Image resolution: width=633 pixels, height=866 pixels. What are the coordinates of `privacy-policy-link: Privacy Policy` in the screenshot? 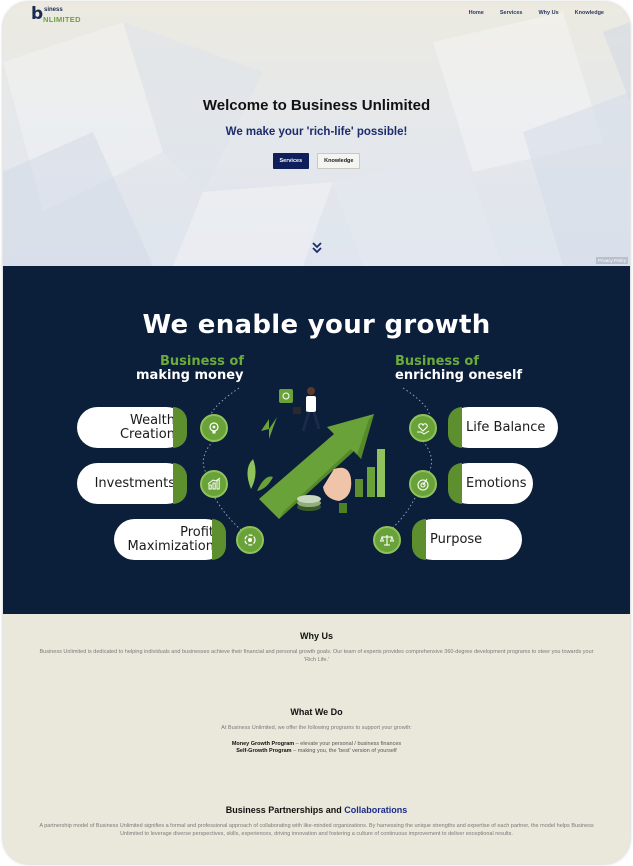 It's located at (611, 260).